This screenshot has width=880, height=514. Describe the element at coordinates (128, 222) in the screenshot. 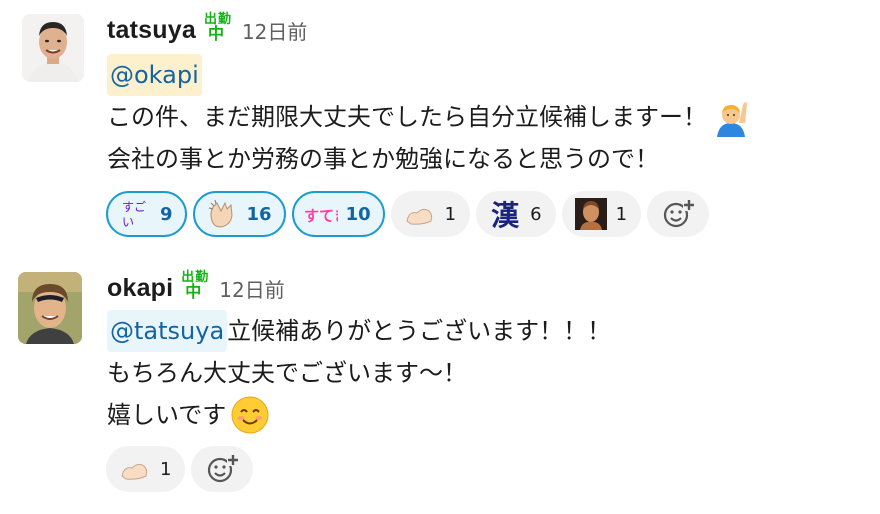

I see `svg-text: い` at that location.